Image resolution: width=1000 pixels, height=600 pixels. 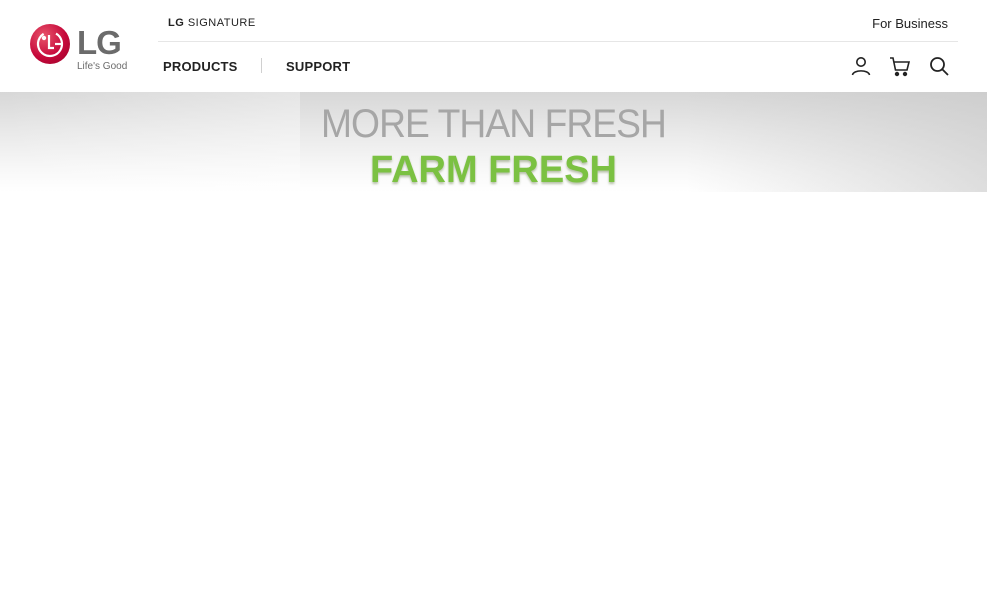 What do you see at coordinates (558, 67) in the screenshot?
I see `main-nav: PRODUCTS SUPPORT` at bounding box center [558, 67].